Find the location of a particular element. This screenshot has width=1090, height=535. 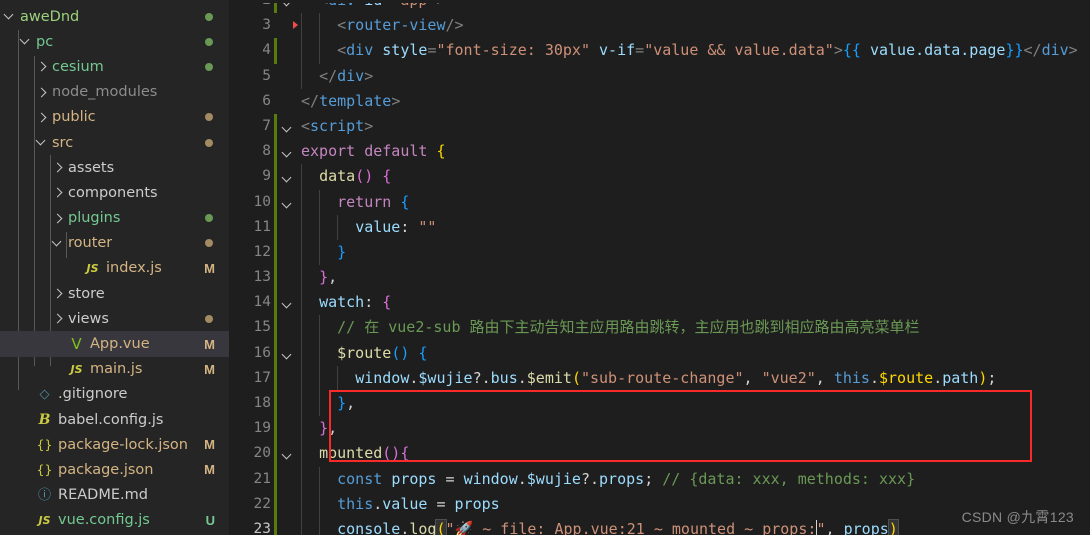

tree-item-router: router is located at coordinates (114, 243).